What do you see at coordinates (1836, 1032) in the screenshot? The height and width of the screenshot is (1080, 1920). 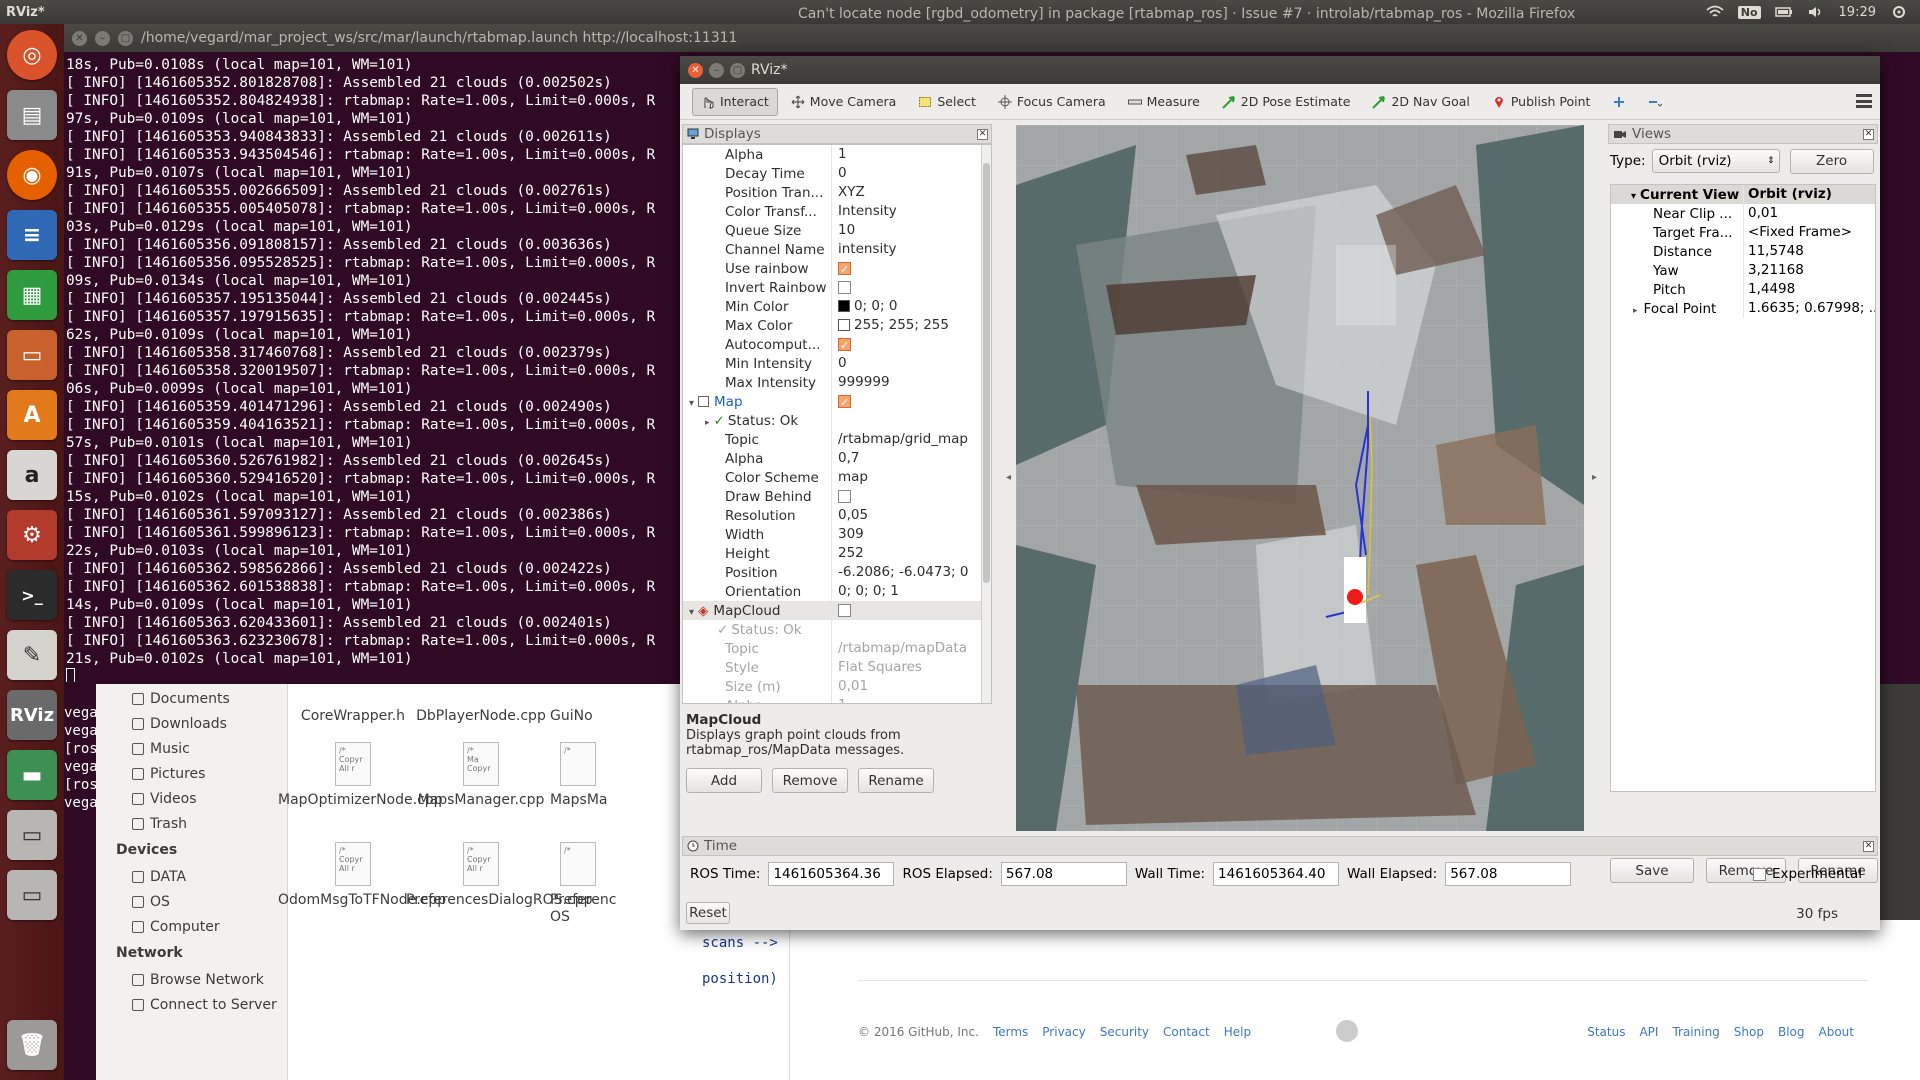 I see `footer-link-about: About` at bounding box center [1836, 1032].